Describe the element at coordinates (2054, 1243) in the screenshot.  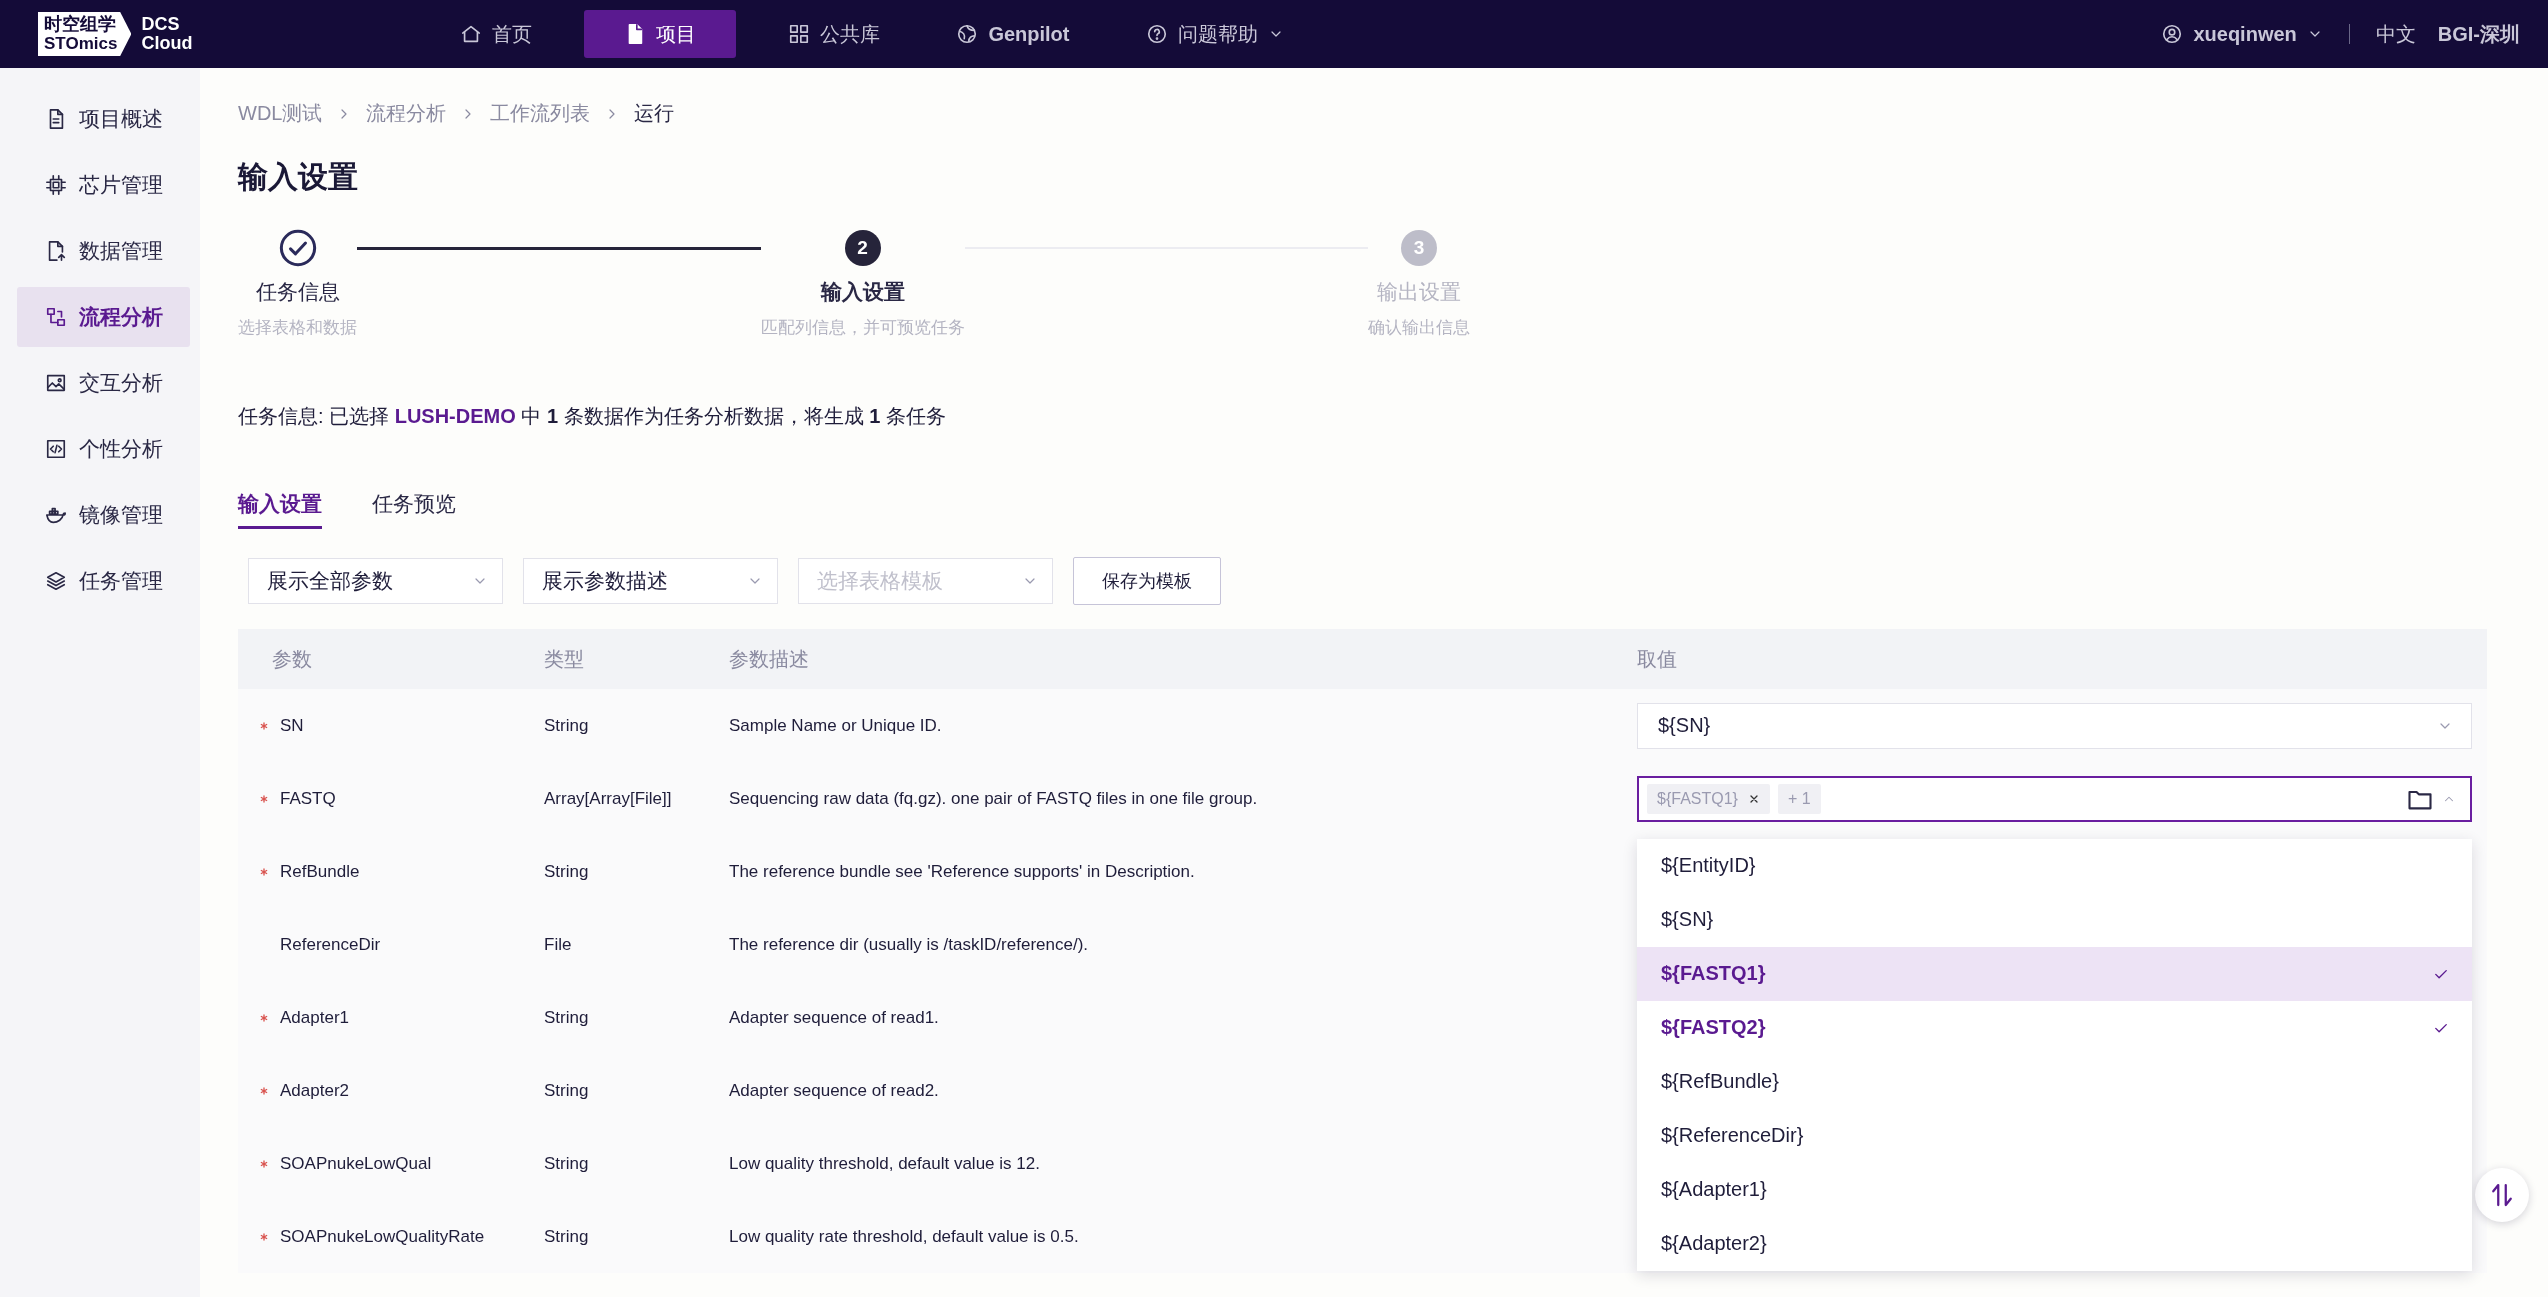
I see `dropdown-option: ${Adapter2}` at that location.